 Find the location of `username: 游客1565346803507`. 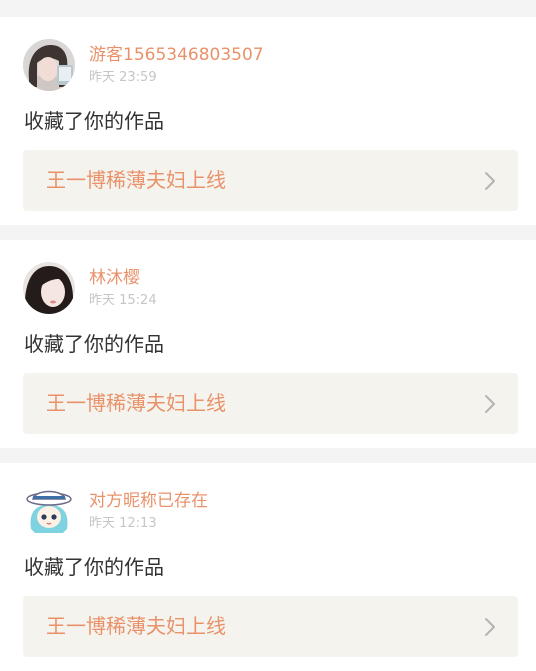

username: 游客1565346803507 is located at coordinates (176, 55).